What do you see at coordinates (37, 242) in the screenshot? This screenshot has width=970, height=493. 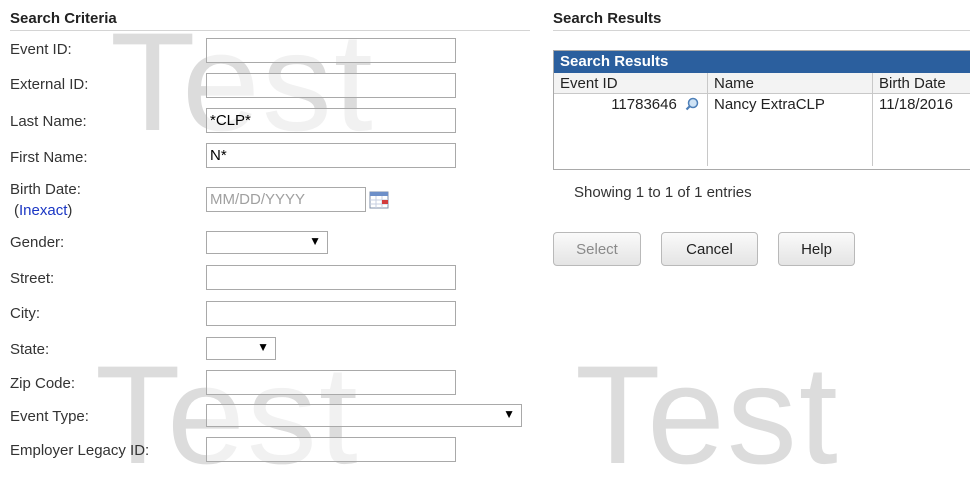 I see `gender-label: Gender:` at bounding box center [37, 242].